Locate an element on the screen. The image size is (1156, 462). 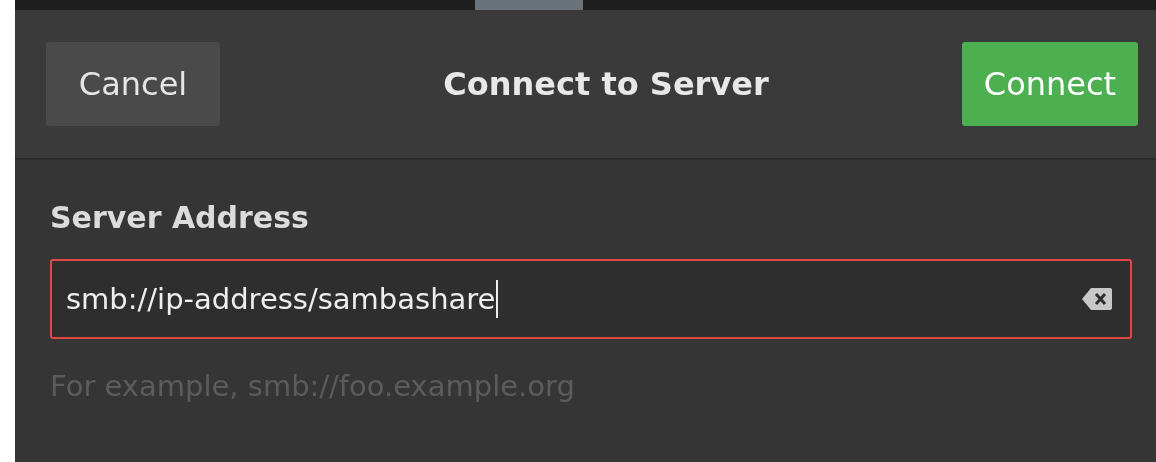
clear-icon is located at coordinates (1097, 299).